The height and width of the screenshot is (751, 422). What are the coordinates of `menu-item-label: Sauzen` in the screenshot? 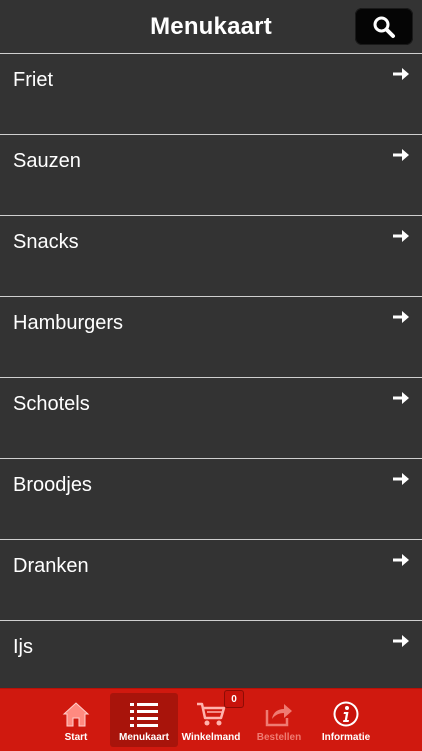 It's located at (47, 161).